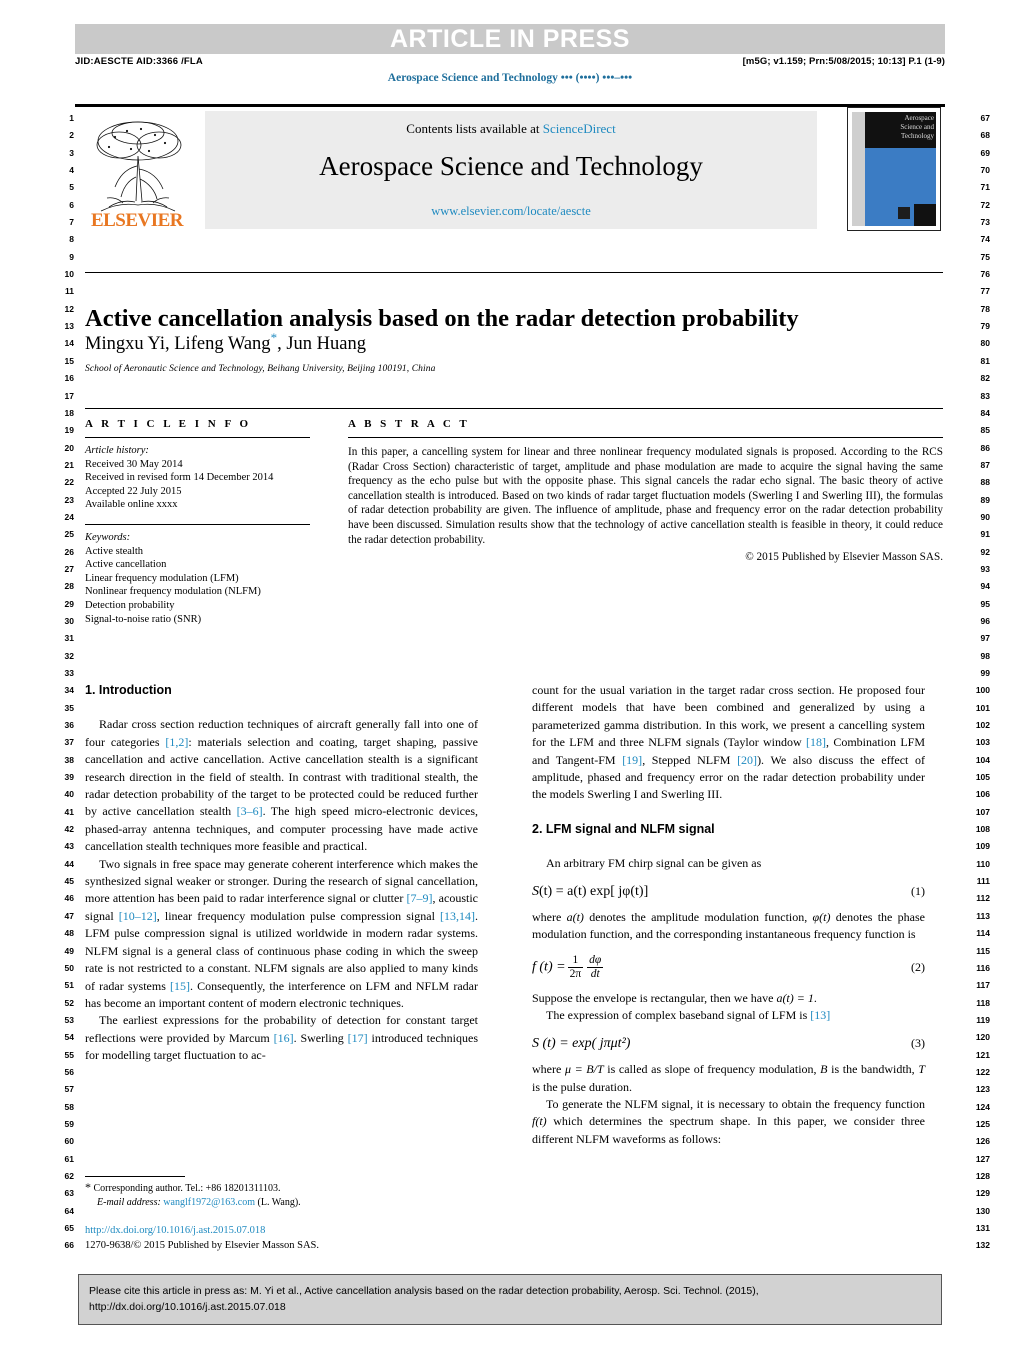  I want to click on p6-math-a: a(t), so click(575, 917).